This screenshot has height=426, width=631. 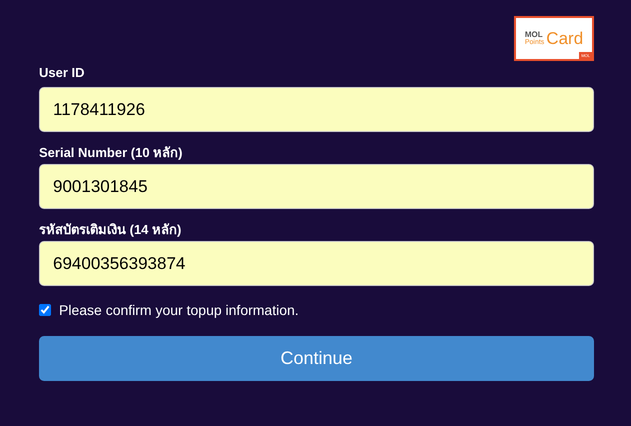 What do you see at coordinates (316, 109) in the screenshot?
I see `input-field: 1178411926` at bounding box center [316, 109].